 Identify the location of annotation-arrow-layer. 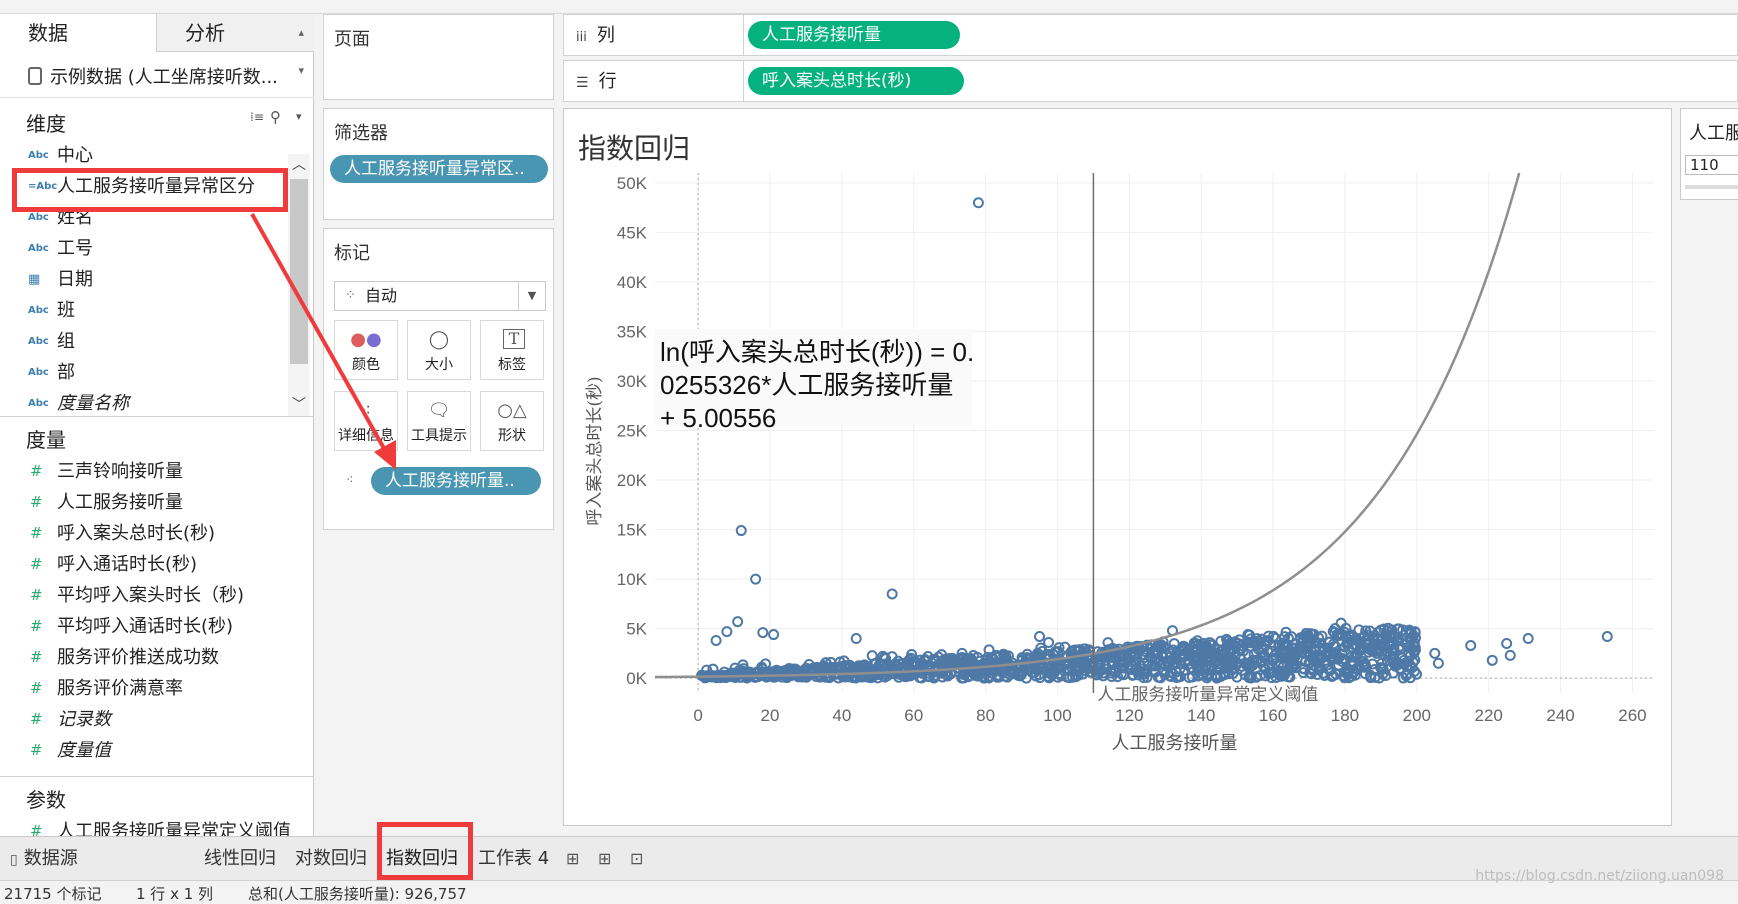
(323, 341).